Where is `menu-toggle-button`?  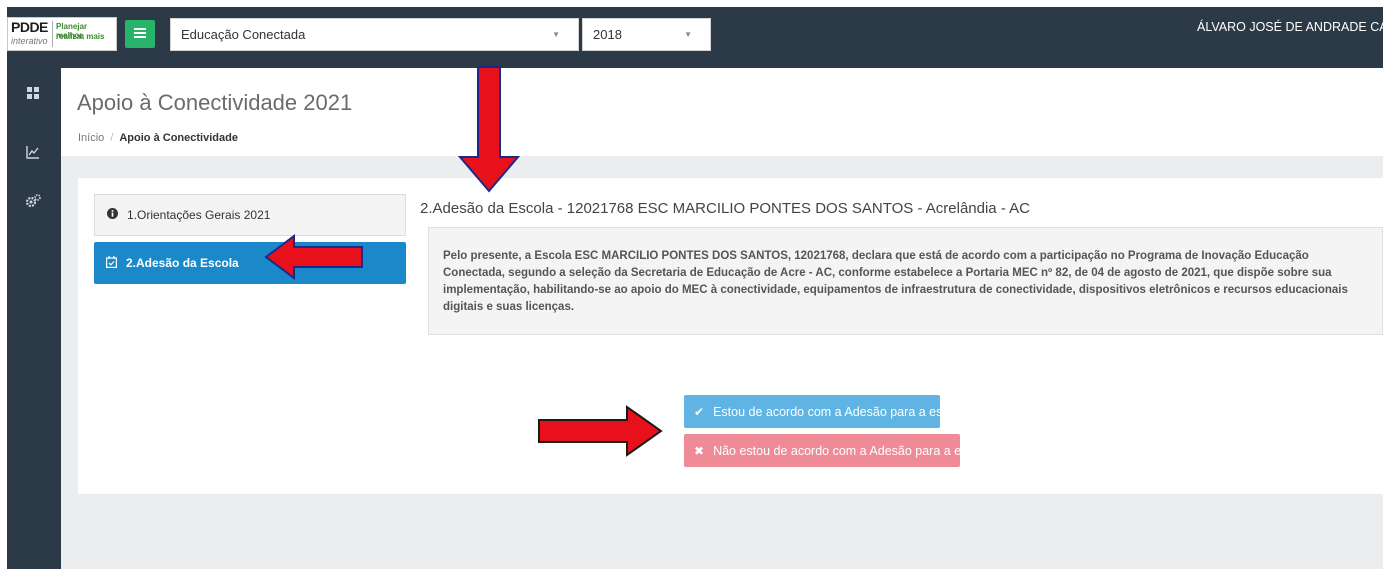 menu-toggle-button is located at coordinates (140, 34).